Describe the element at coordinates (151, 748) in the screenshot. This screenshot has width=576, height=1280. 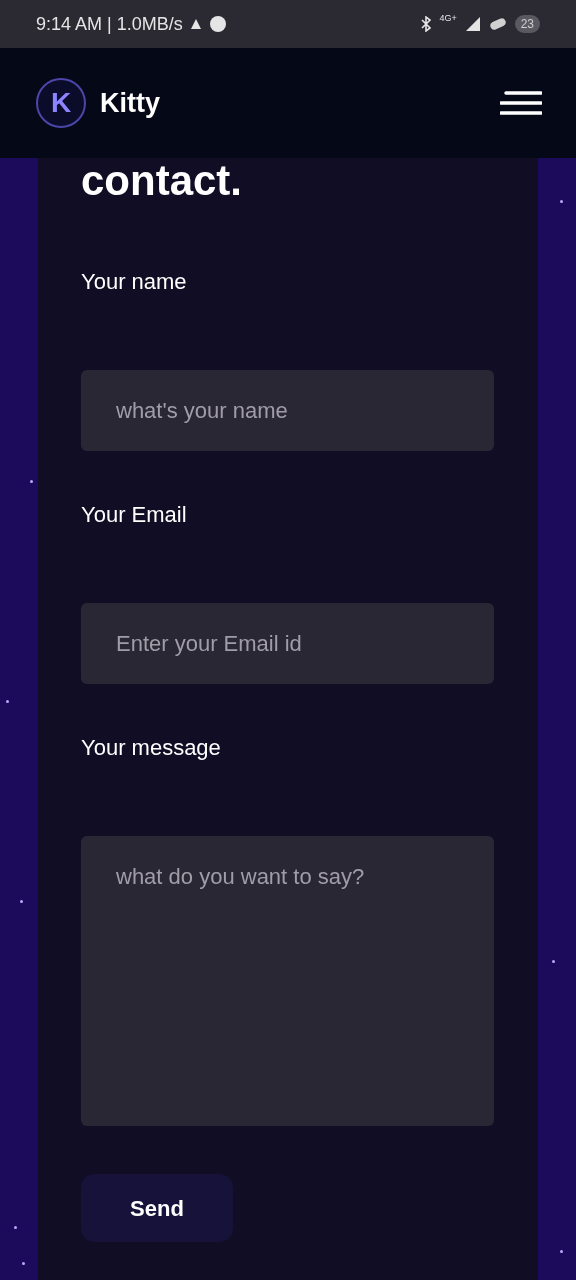
I see `field-label: Your message` at that location.